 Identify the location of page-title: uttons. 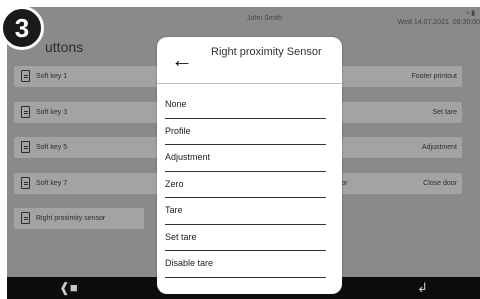
(64, 47).